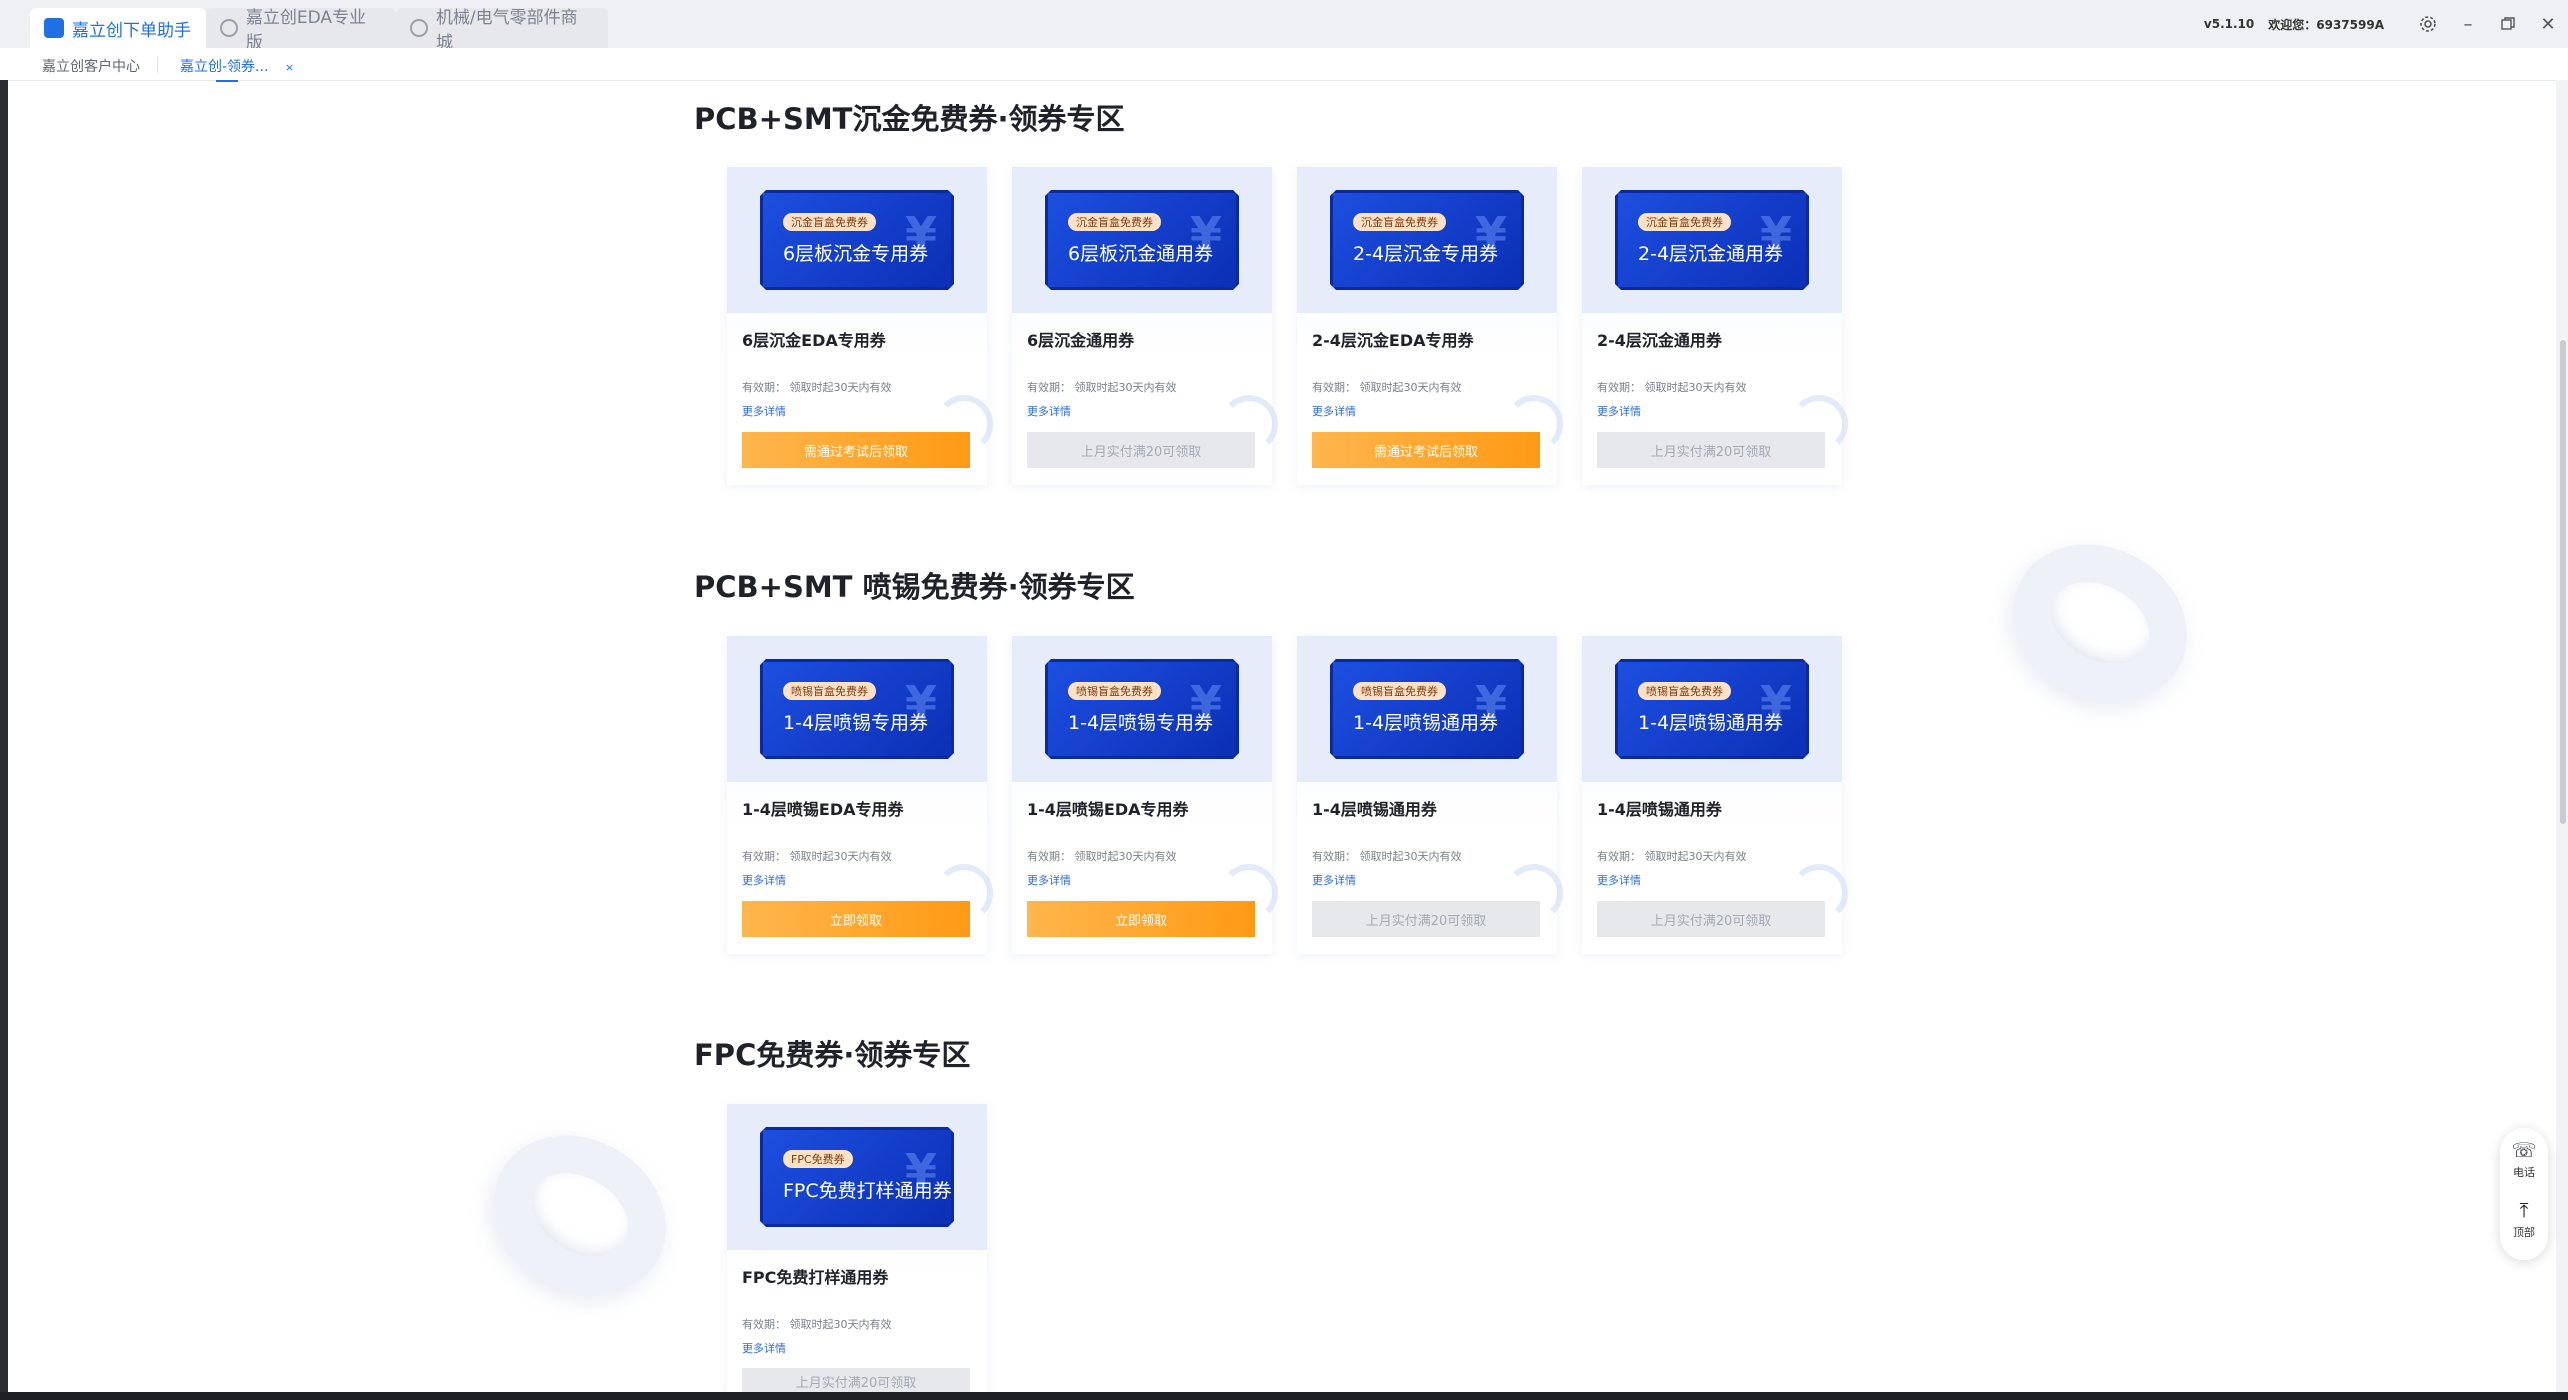 The image size is (2568, 1400). I want to click on coupon-ticket-image: 沉金盲盒免费券 ¥ 6层板沉金专用券, so click(857, 240).